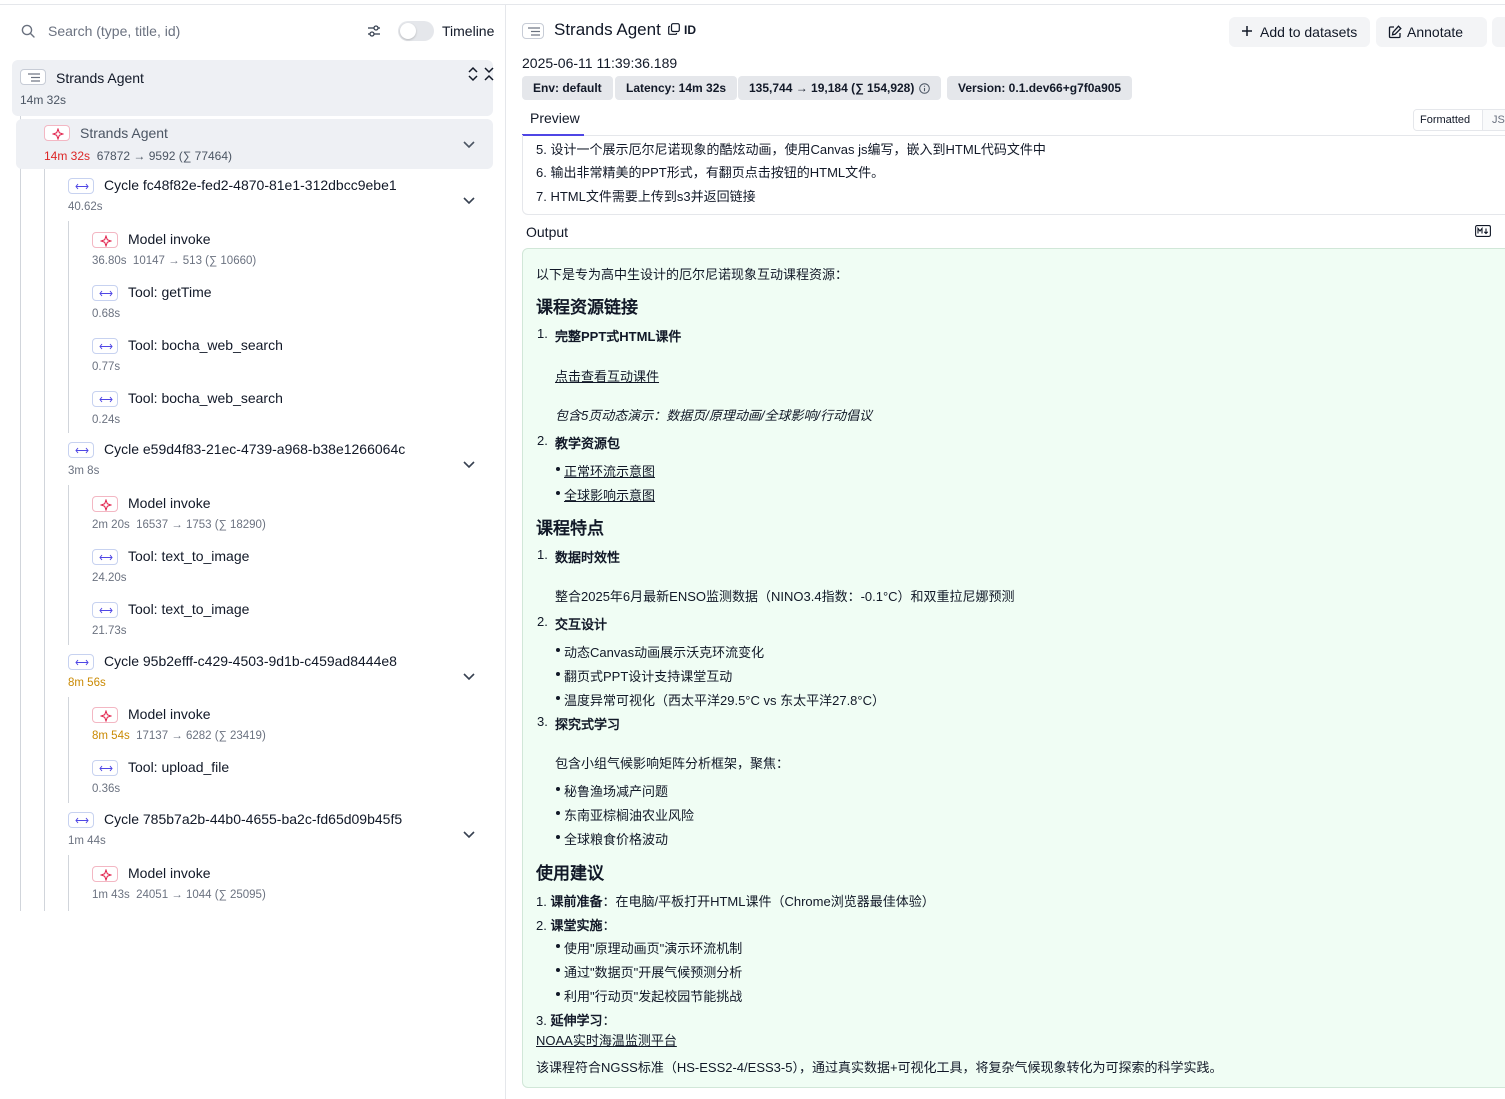  I want to click on node-title: Tool: getTime, so click(170, 292).